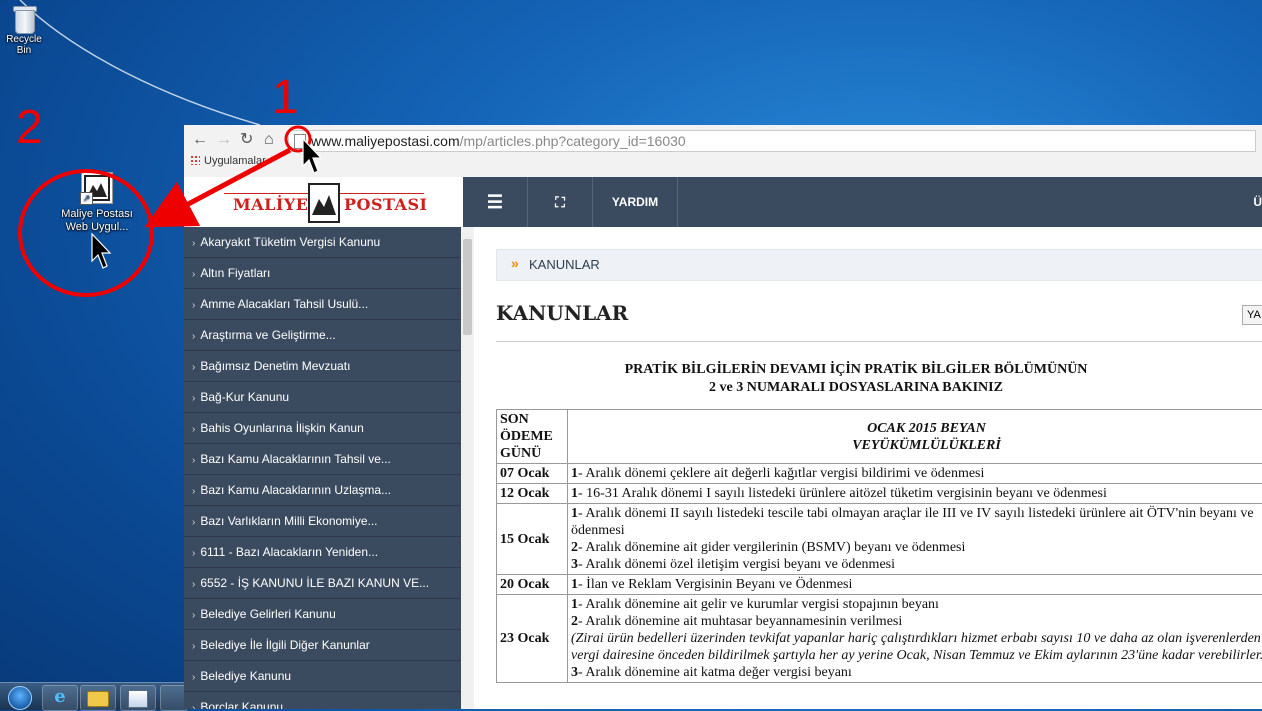 This screenshot has height=711, width=1262. Describe the element at coordinates (916, 445) in the screenshot. I see `header-line: VEYÜKÜMLÜLÜKLERİ` at that location.